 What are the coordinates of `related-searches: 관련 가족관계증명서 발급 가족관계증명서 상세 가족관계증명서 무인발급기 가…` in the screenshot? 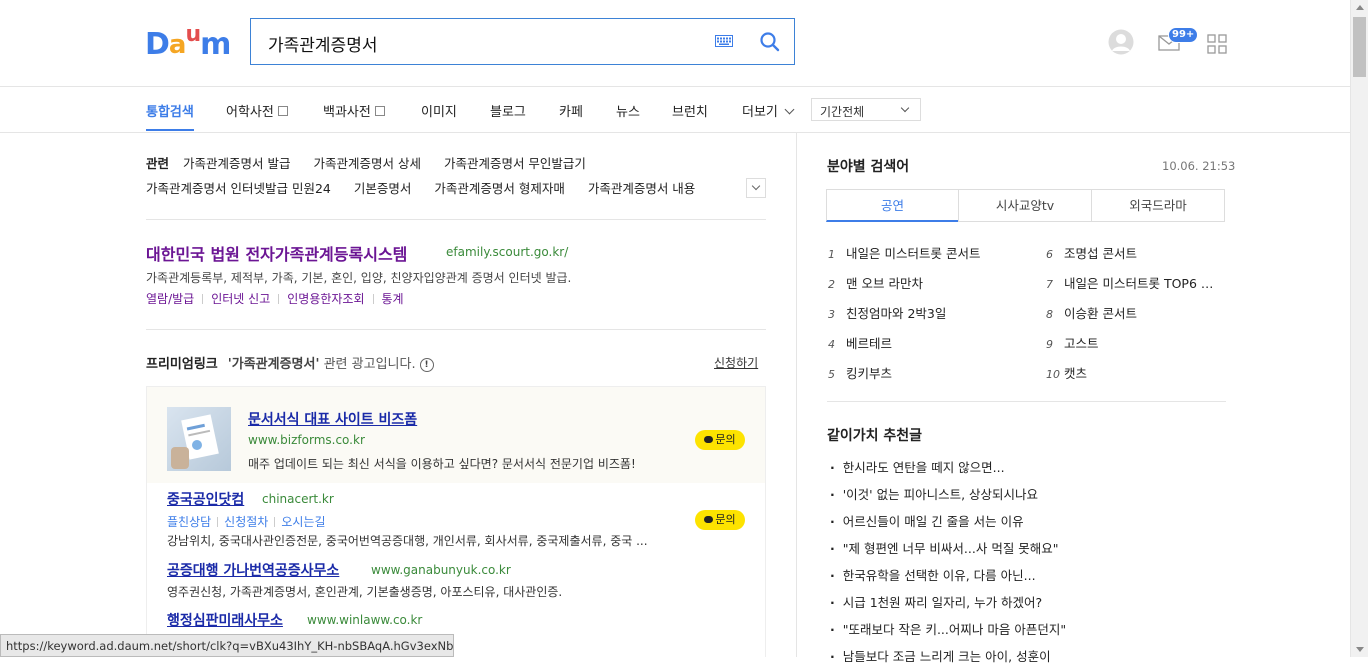 It's located at (456, 178).